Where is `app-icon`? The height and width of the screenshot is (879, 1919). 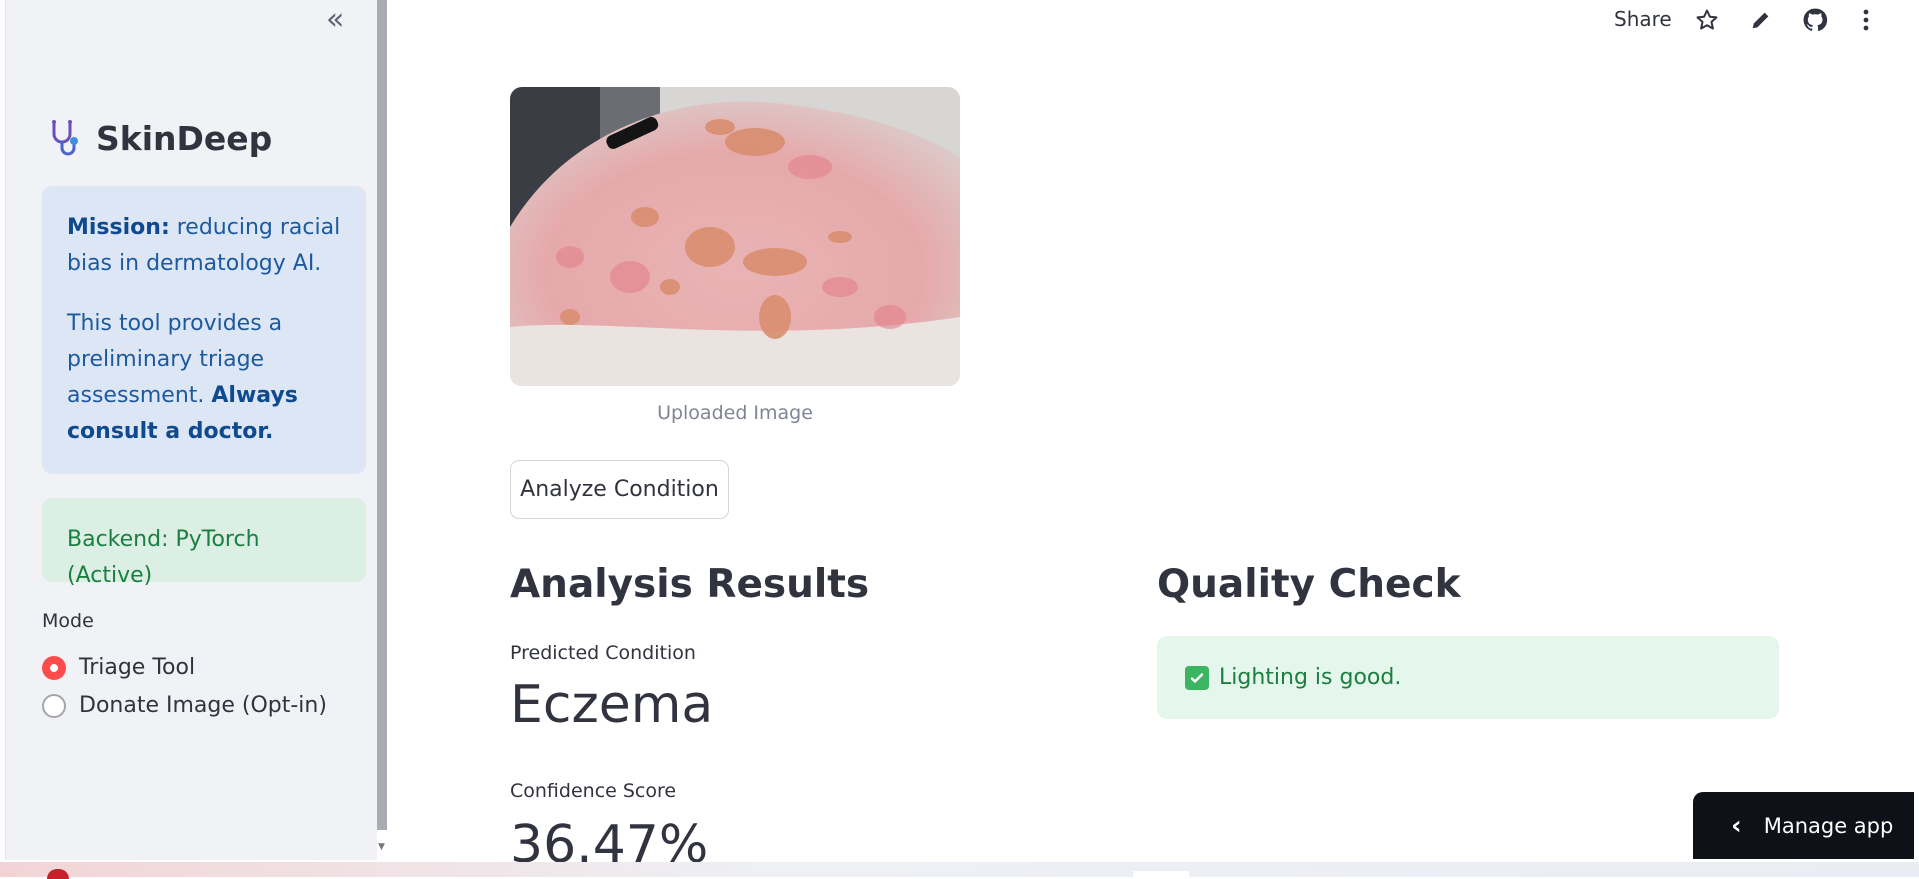
app-icon is located at coordinates (58, 874).